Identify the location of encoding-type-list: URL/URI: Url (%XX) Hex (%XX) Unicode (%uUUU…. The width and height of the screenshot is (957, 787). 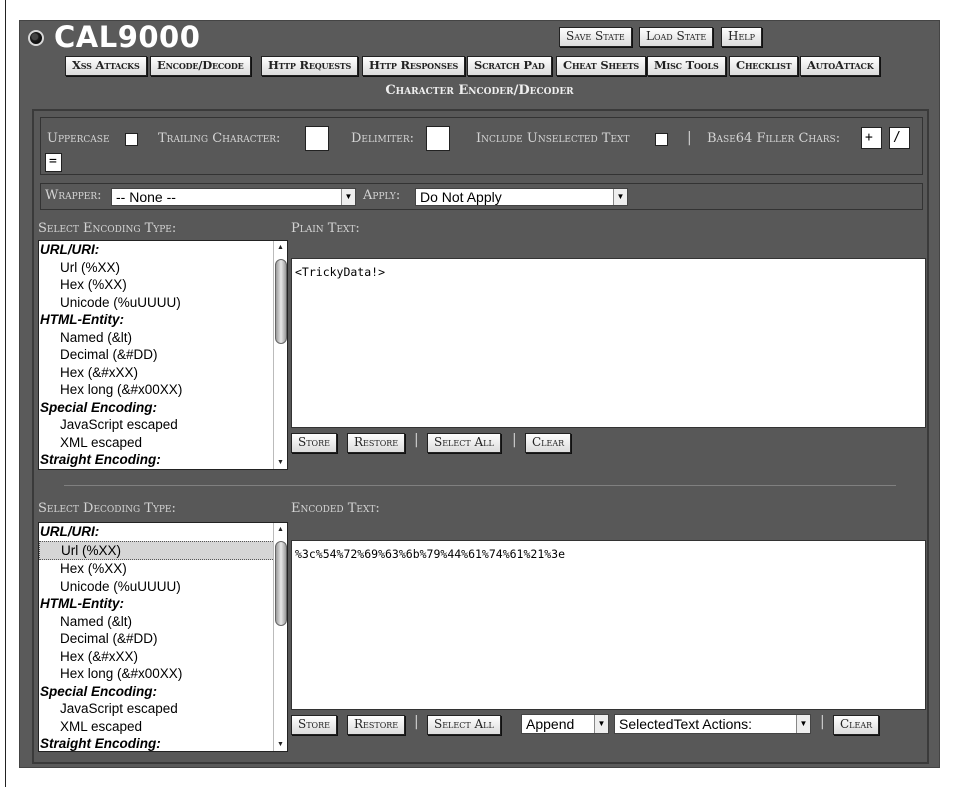
(163, 355).